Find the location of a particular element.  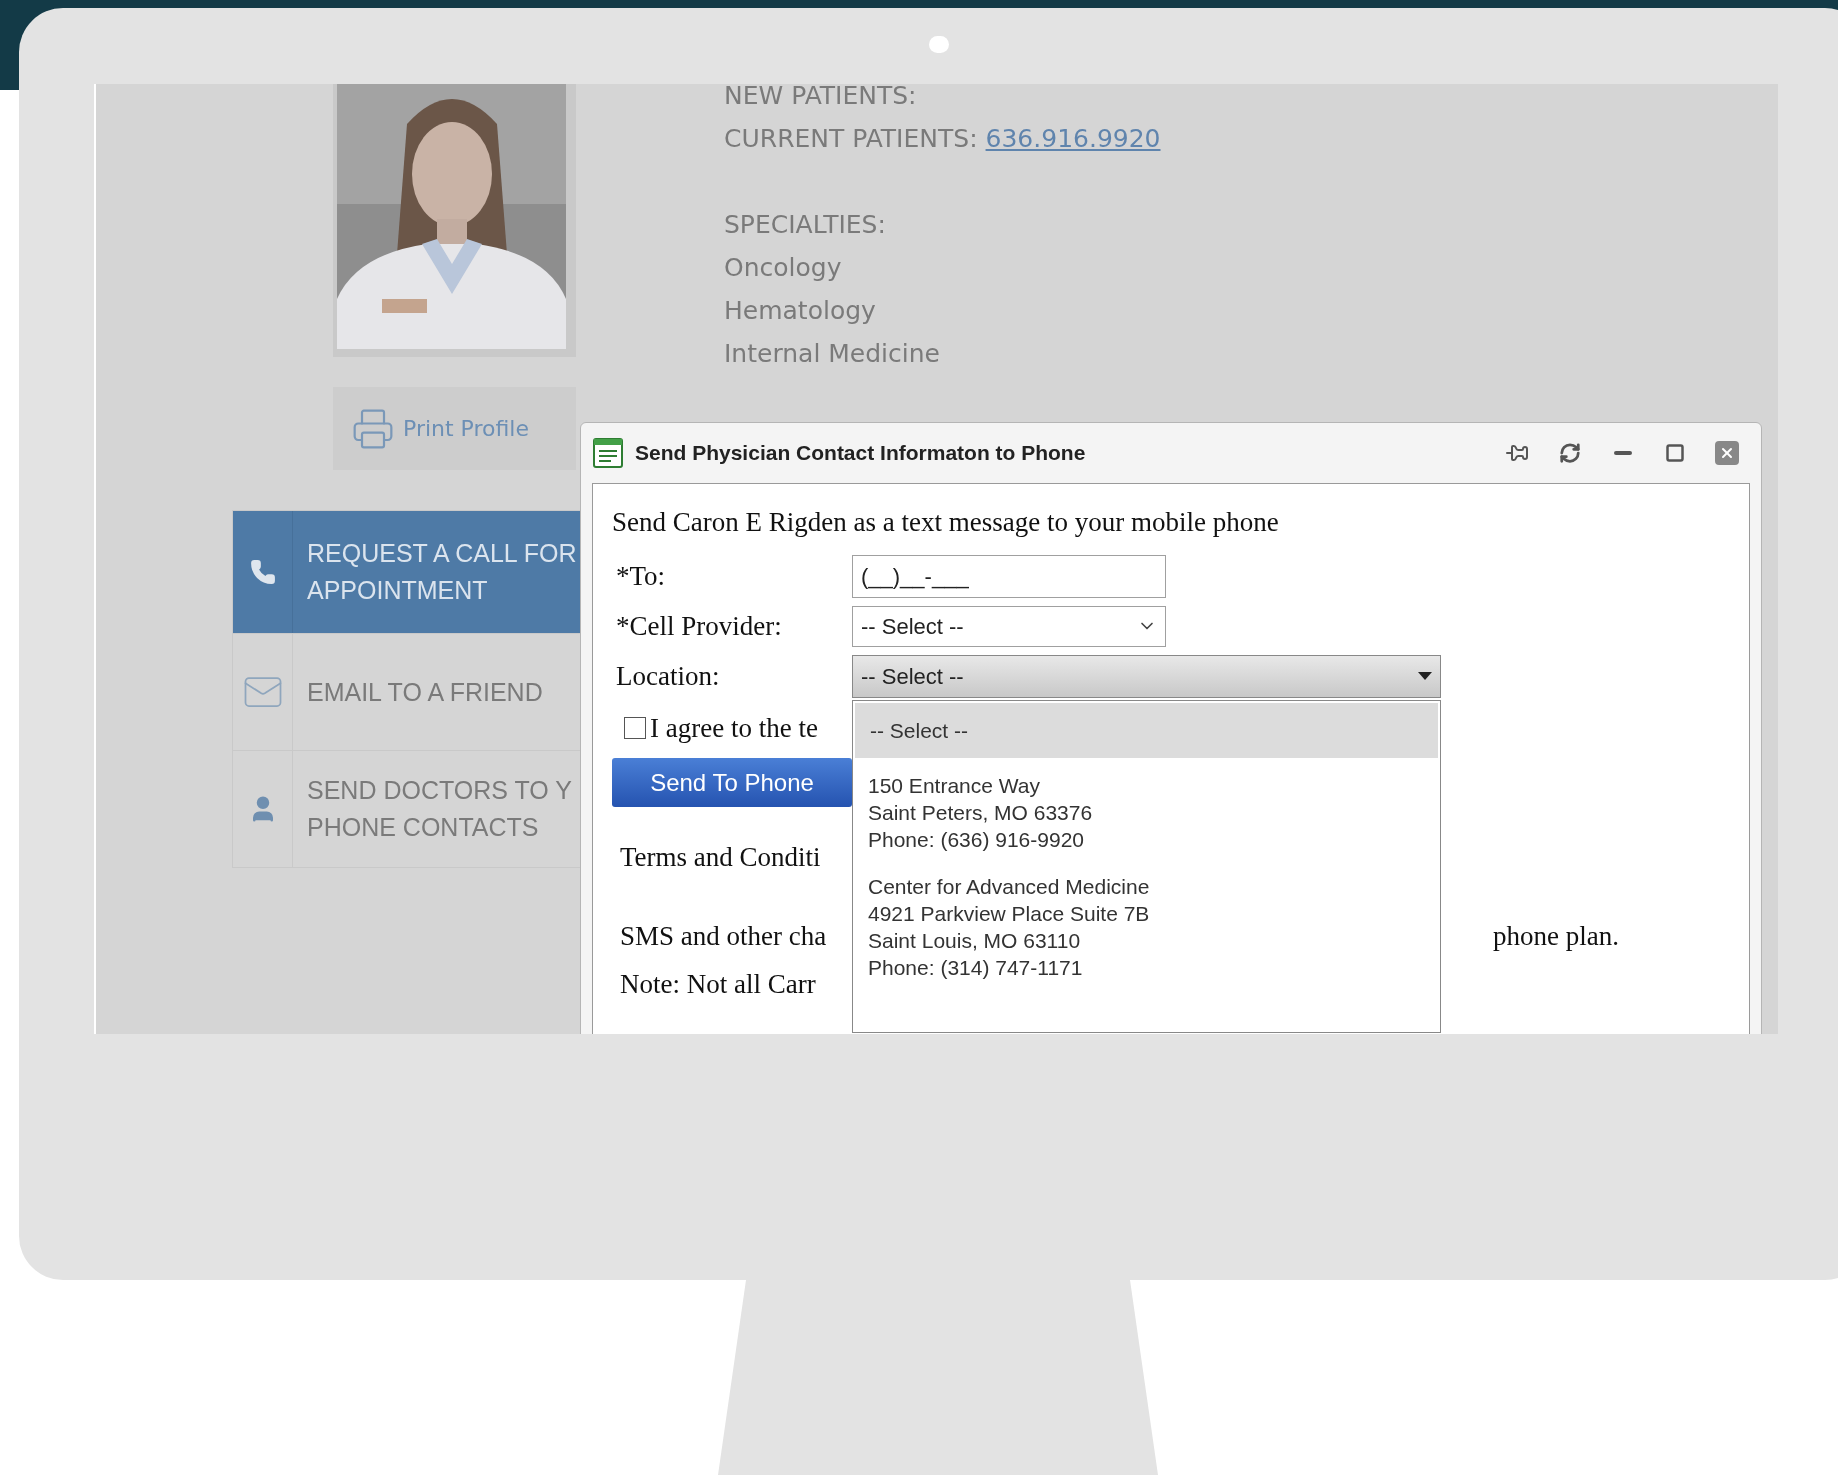

sidebar-item: REQUEST A CALL FOR APPOINTMENT is located at coordinates (407, 572).